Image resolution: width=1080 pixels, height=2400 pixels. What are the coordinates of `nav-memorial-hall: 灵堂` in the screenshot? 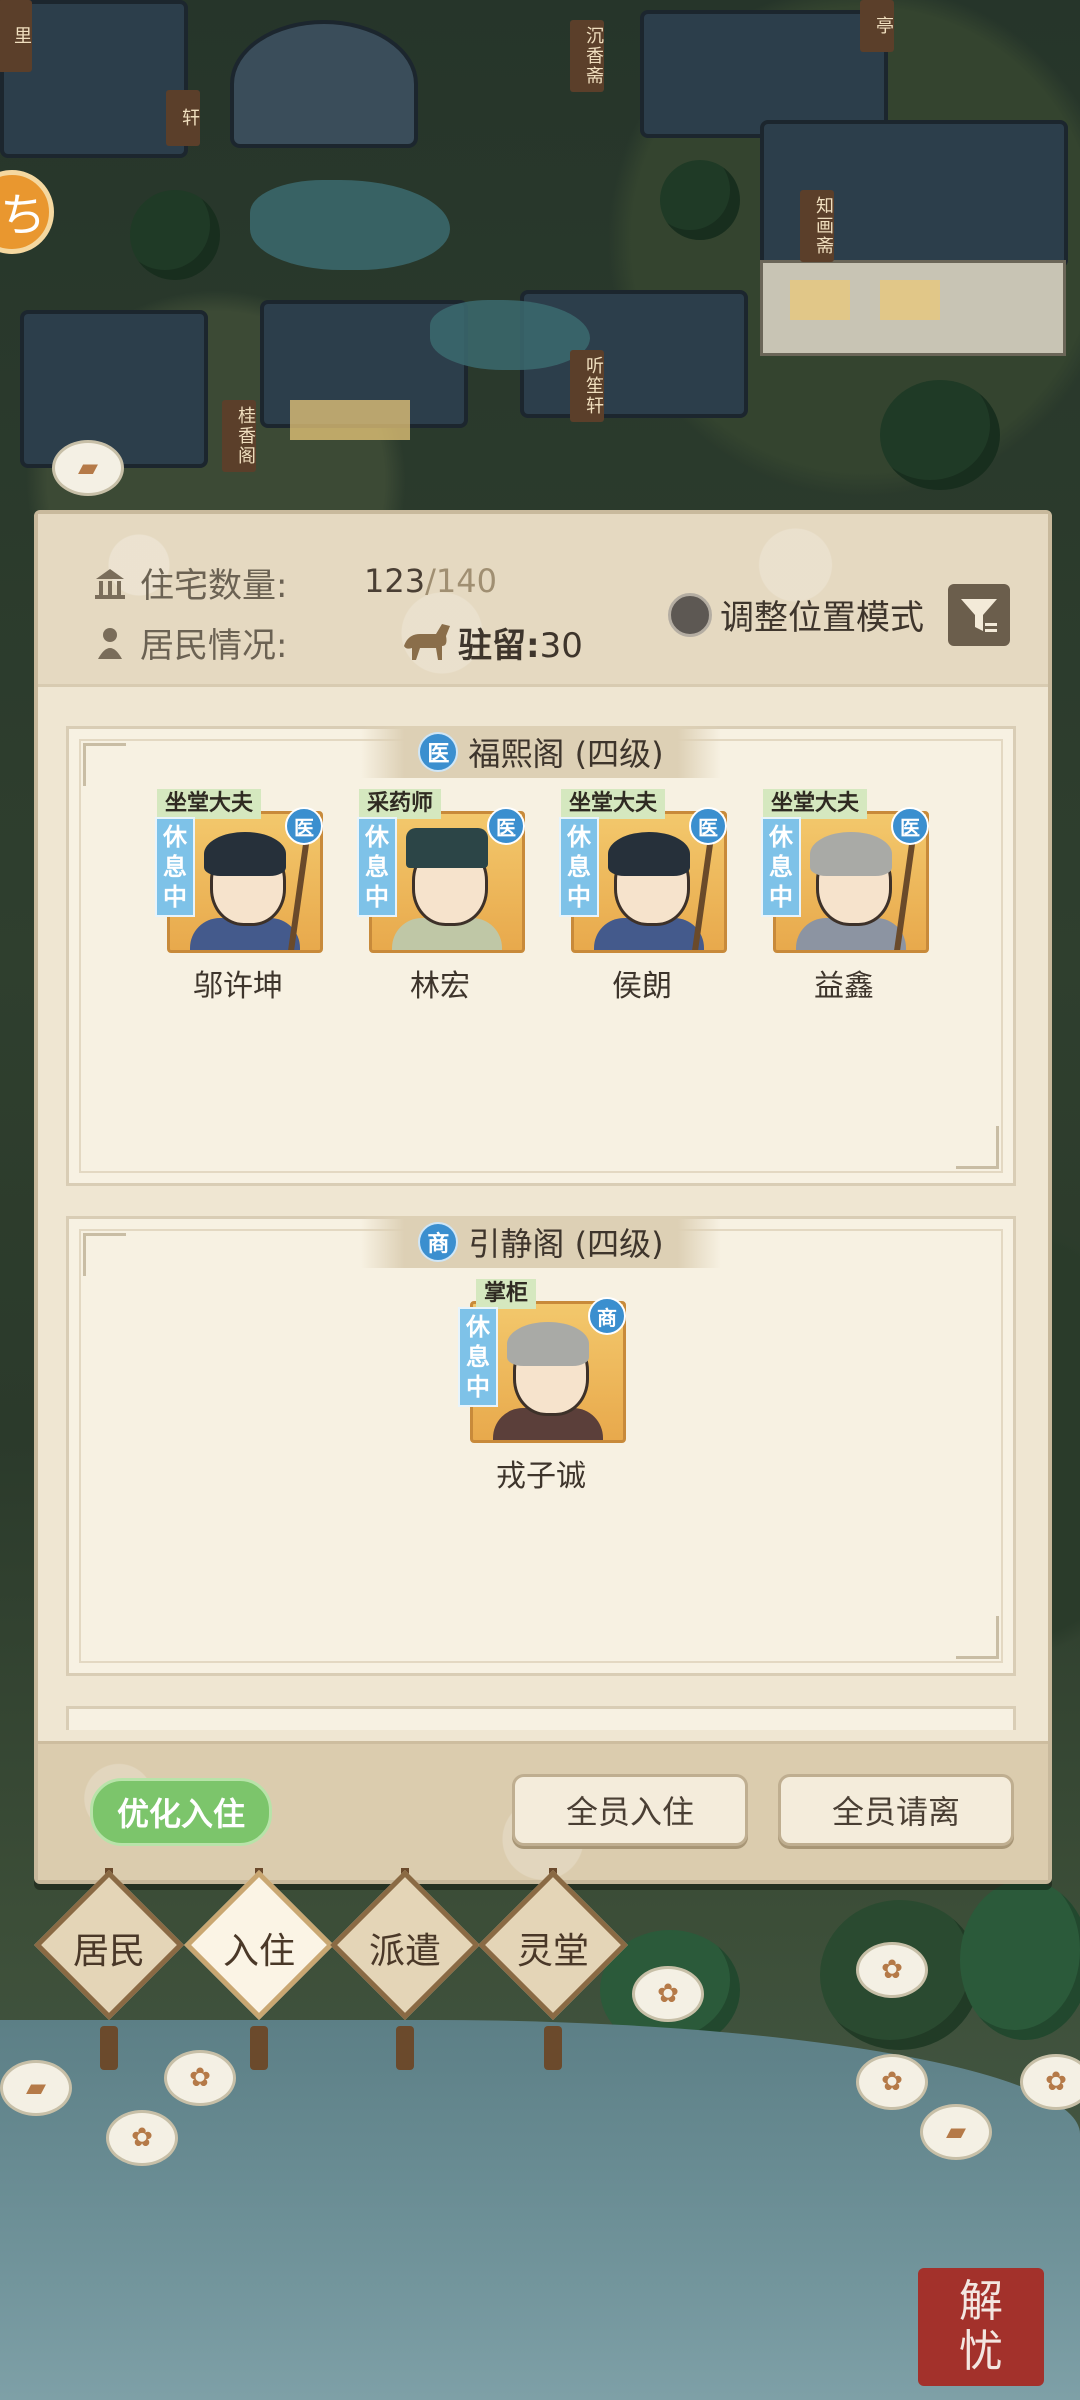 It's located at (553, 1969).